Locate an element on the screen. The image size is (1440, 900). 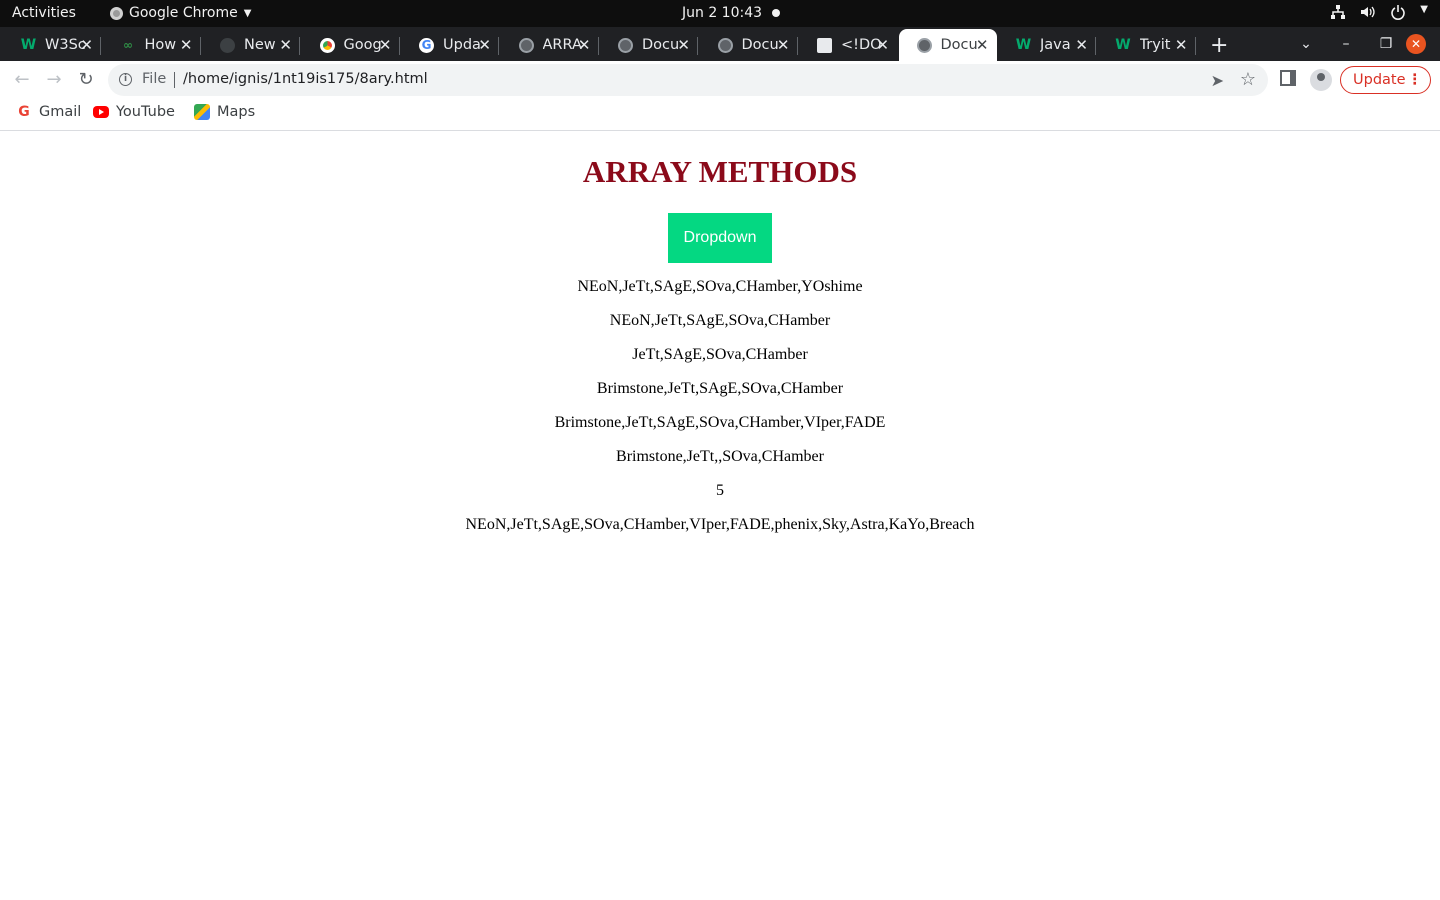
browser-tab: W Java ✕ is located at coordinates (1047, 45).